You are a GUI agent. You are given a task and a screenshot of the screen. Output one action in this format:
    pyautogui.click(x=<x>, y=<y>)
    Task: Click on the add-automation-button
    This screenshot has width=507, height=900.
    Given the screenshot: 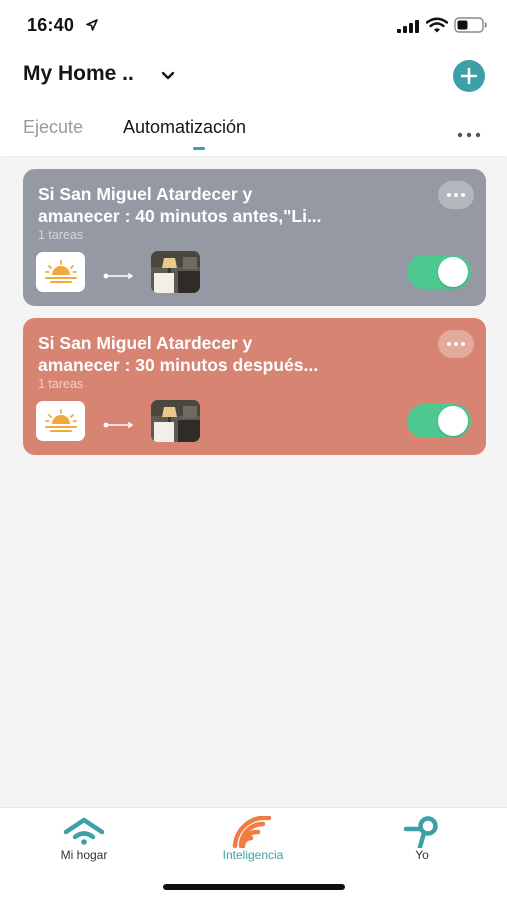 What is the action you would take?
    pyautogui.click(x=469, y=76)
    